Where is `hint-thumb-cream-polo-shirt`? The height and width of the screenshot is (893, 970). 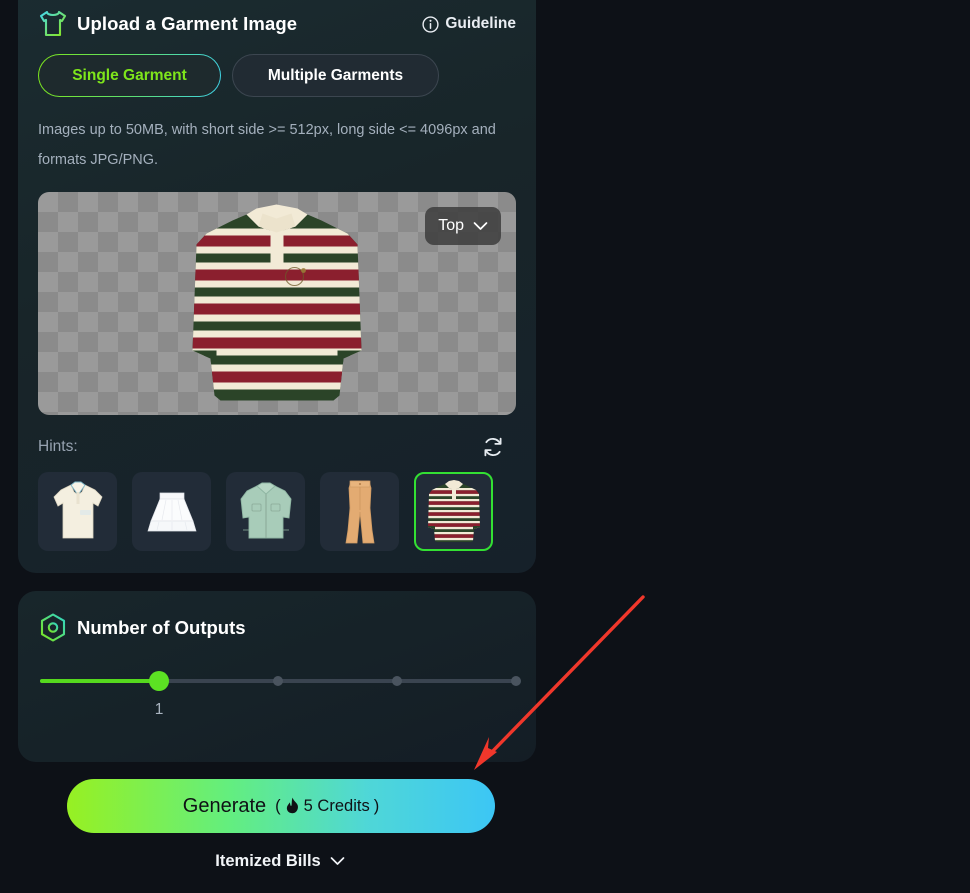
hint-thumb-cream-polo-shirt is located at coordinates (77, 511).